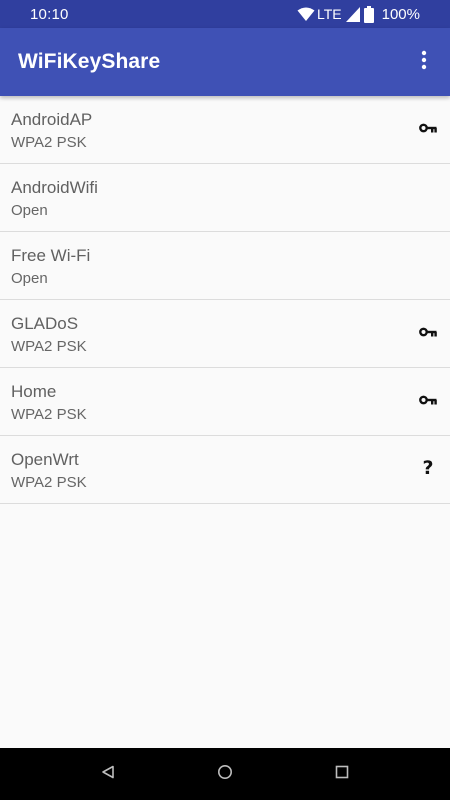 Image resolution: width=450 pixels, height=800 pixels. I want to click on status-indicators: LTE 100%, so click(358, 14).